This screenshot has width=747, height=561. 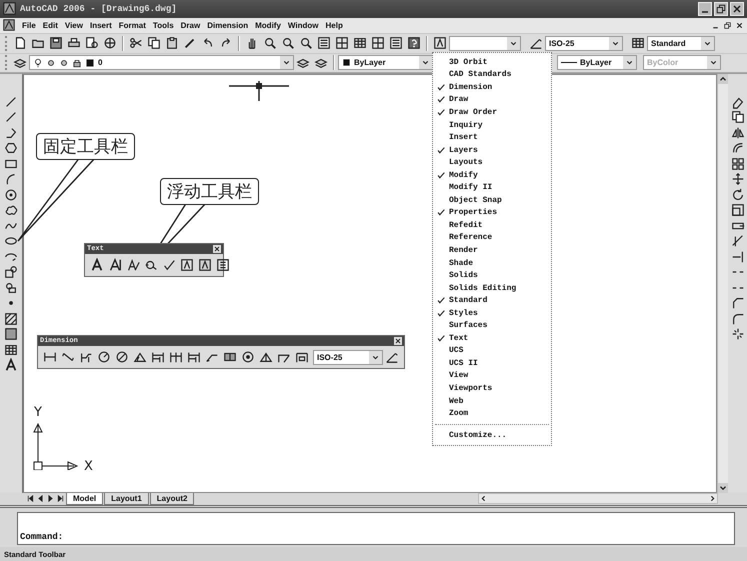 What do you see at coordinates (302, 357) in the screenshot?
I see `dimension-update-icon` at bounding box center [302, 357].